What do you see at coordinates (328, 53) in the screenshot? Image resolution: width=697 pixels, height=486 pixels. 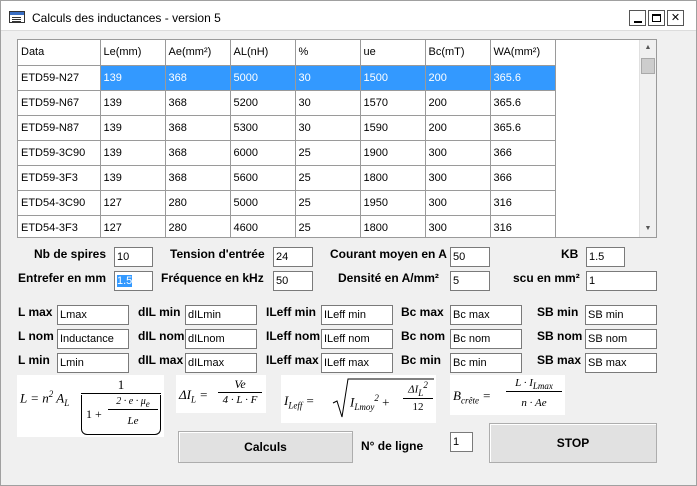 I see `header-percent: %` at bounding box center [328, 53].